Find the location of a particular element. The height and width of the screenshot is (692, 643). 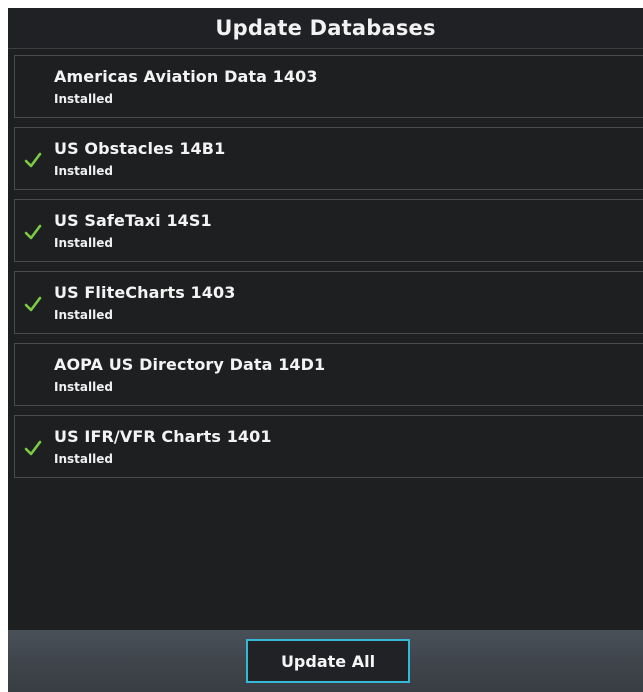

database-row-us-obstacles: US Obstacles 14B1 Installed is located at coordinates (328, 158).